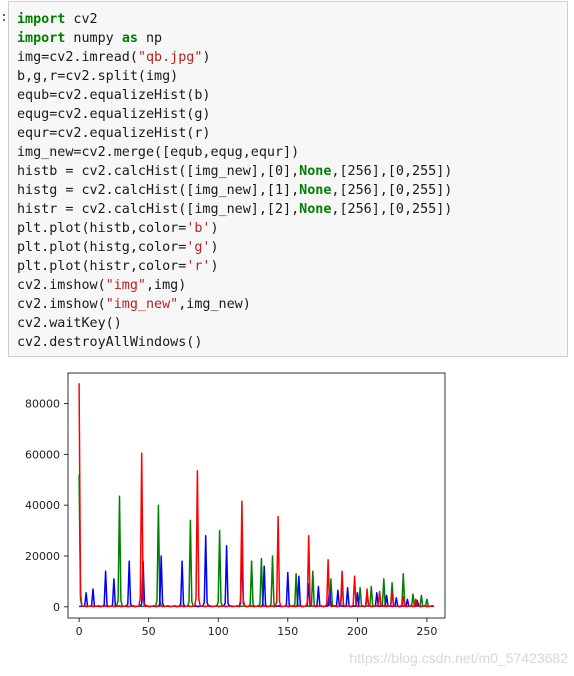 Image resolution: width=574 pixels, height=676 pixels. What do you see at coordinates (158, 190) in the screenshot?
I see `code-token: histg = cv2.calcHist([img_new],[1],` at bounding box center [158, 190].